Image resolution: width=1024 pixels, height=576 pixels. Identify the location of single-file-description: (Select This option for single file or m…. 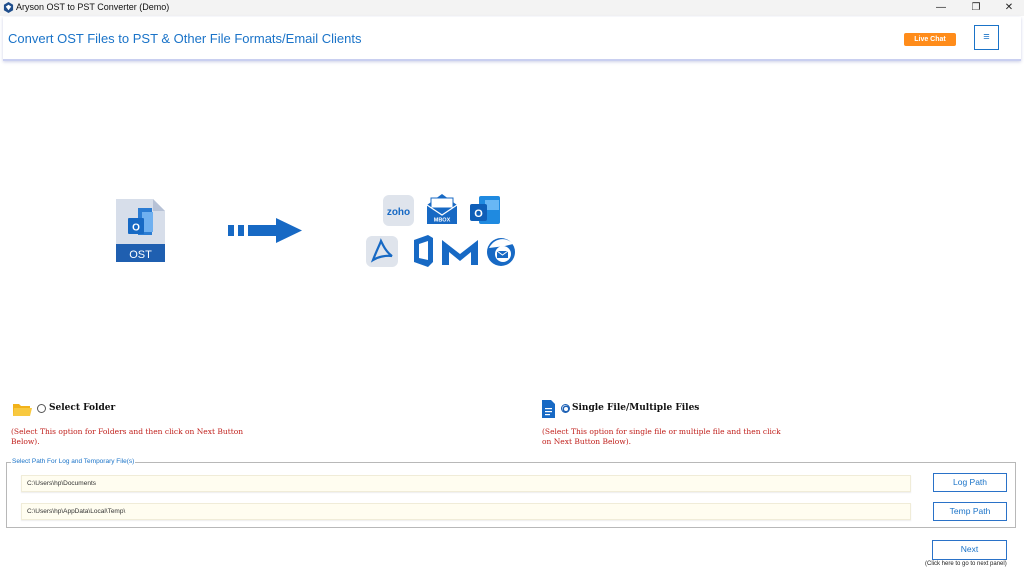
(661, 436).